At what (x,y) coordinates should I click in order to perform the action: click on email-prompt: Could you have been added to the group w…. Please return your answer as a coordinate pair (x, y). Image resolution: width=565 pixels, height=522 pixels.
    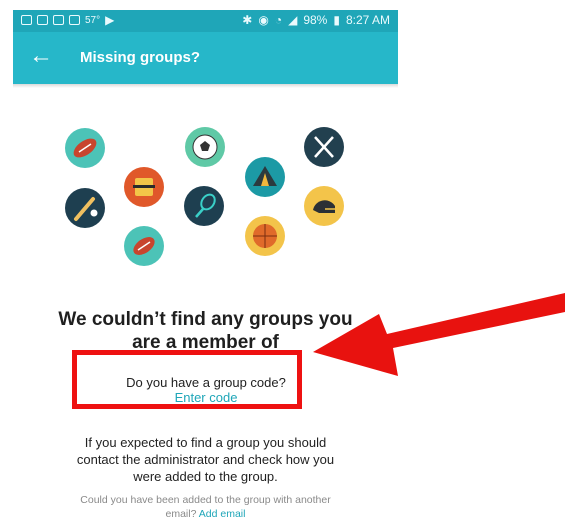
    Looking at the image, I should click on (205, 507).